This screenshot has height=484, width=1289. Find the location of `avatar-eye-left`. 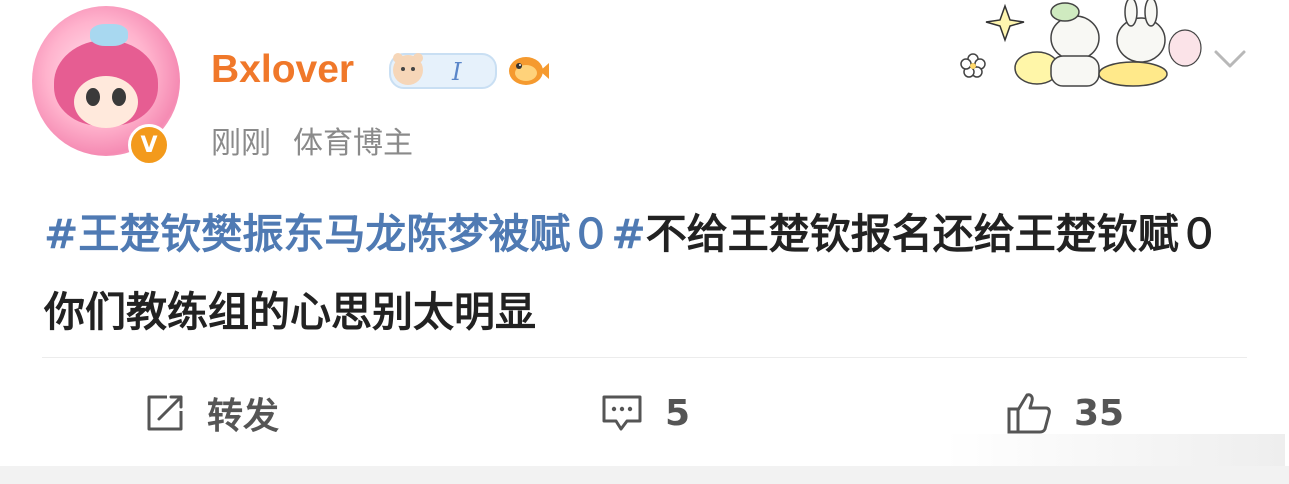

avatar-eye-left is located at coordinates (93, 97).